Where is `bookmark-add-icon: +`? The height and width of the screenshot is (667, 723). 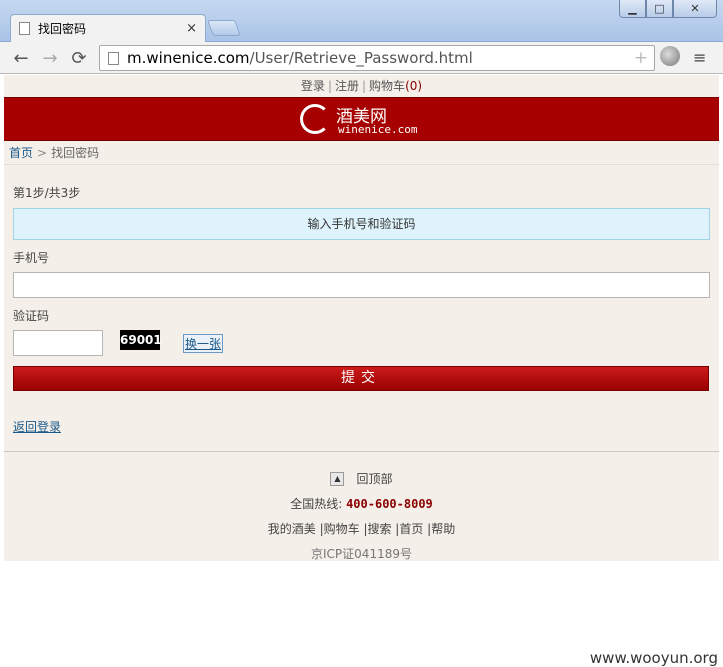 bookmark-add-icon: + is located at coordinates (641, 58).